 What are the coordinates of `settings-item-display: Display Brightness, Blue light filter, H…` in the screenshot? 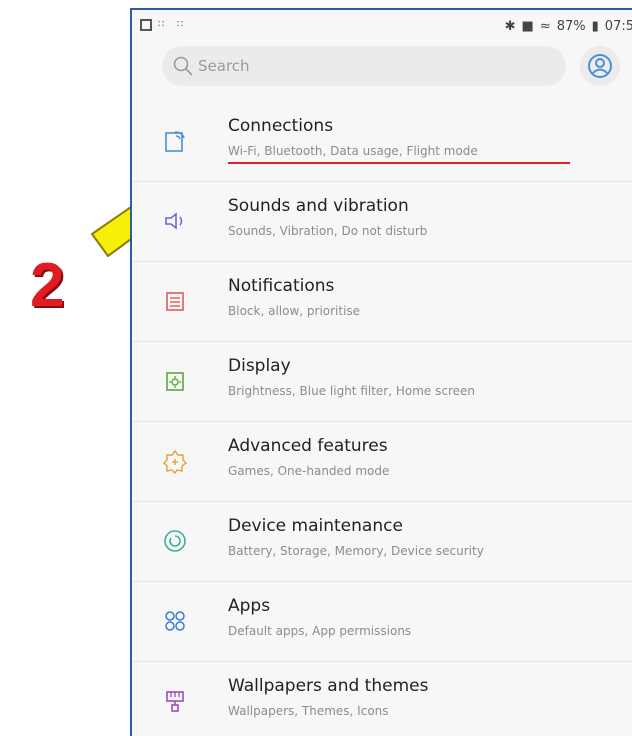 It's located at (382, 382).